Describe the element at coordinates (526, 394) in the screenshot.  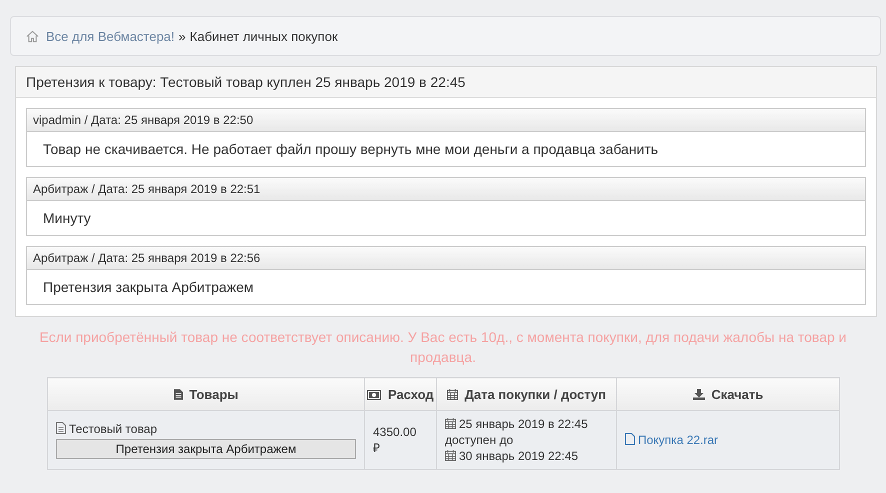
I see `column-header: Дата покупки / доступ` at that location.